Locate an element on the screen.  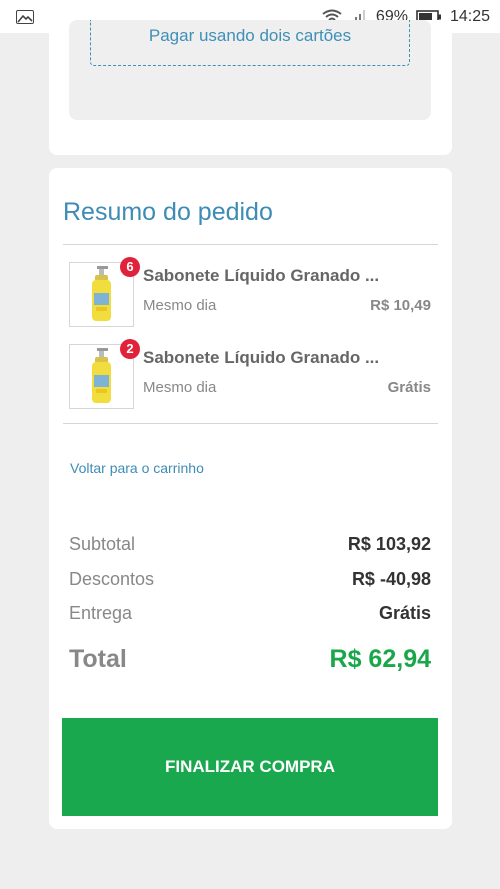
discount-label: Descontos is located at coordinates (112, 579).